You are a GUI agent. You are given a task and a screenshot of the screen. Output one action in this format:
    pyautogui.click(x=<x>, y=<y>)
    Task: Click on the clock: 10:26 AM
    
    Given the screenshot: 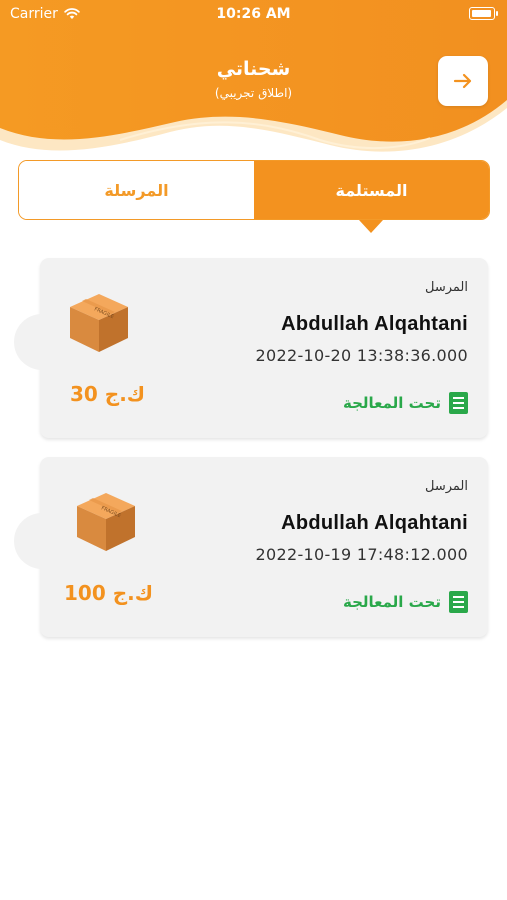 What is the action you would take?
    pyautogui.click(x=253, y=14)
    